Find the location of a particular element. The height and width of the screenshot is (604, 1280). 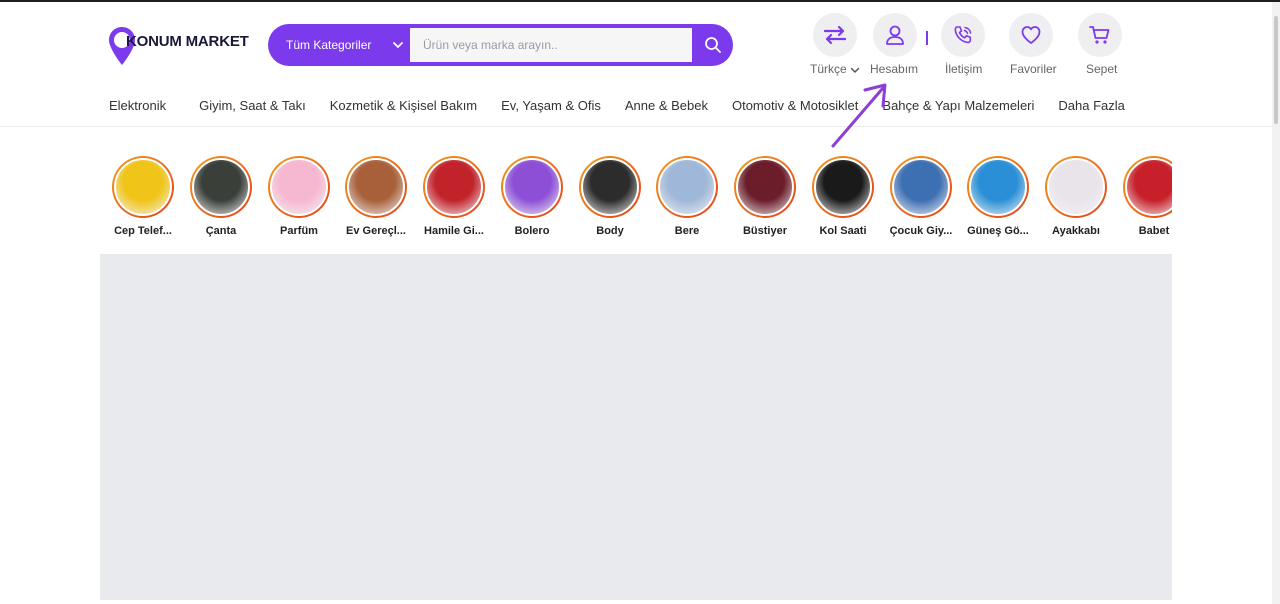

site-logo: KONUM MARKET is located at coordinates (183, 46).